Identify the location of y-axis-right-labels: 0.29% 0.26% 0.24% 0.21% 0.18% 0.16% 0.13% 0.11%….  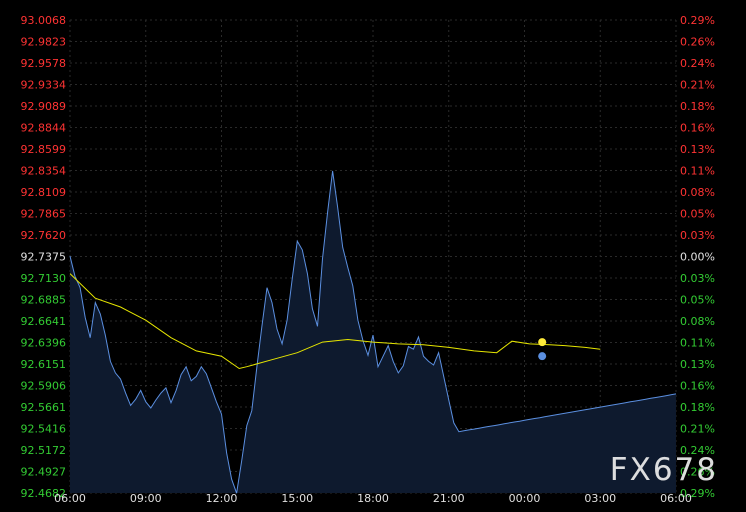
(697, 257).